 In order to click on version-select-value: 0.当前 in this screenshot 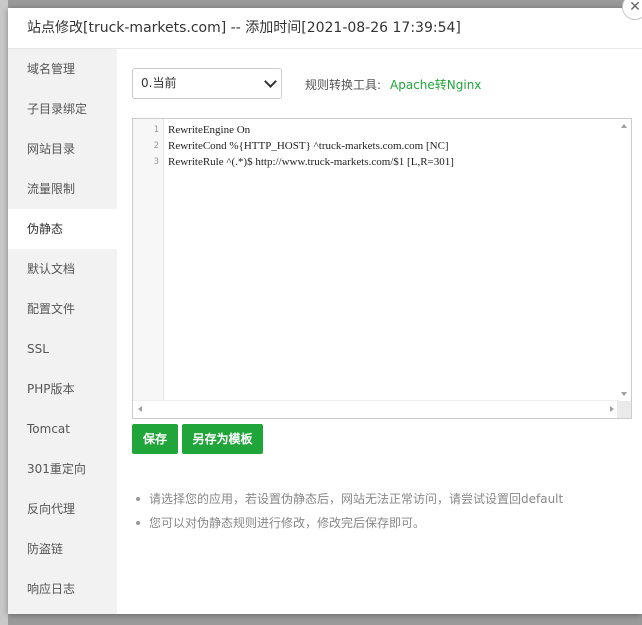, I will do `click(159, 83)`.